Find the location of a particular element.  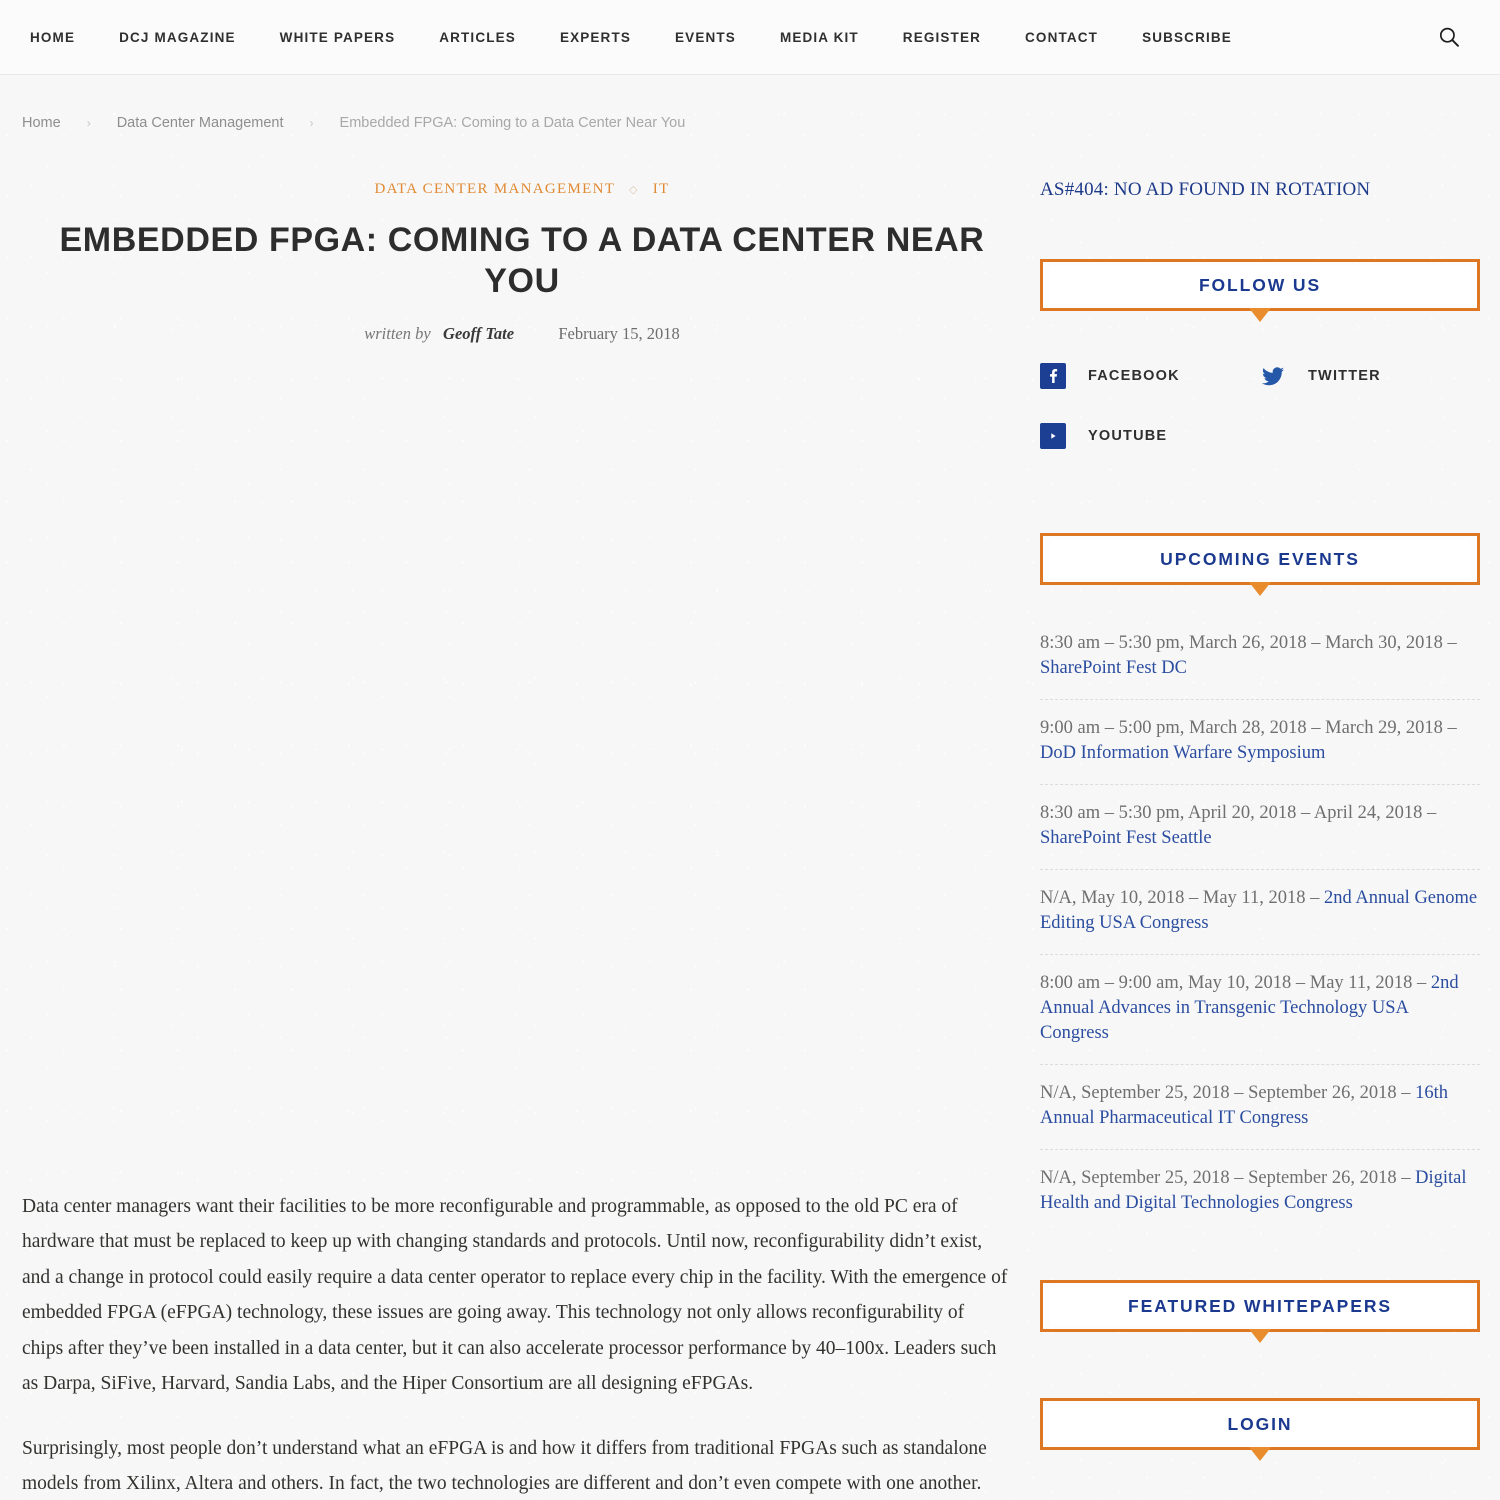

breadcrumb-item-category: Data Center Management is located at coordinates (200, 123).